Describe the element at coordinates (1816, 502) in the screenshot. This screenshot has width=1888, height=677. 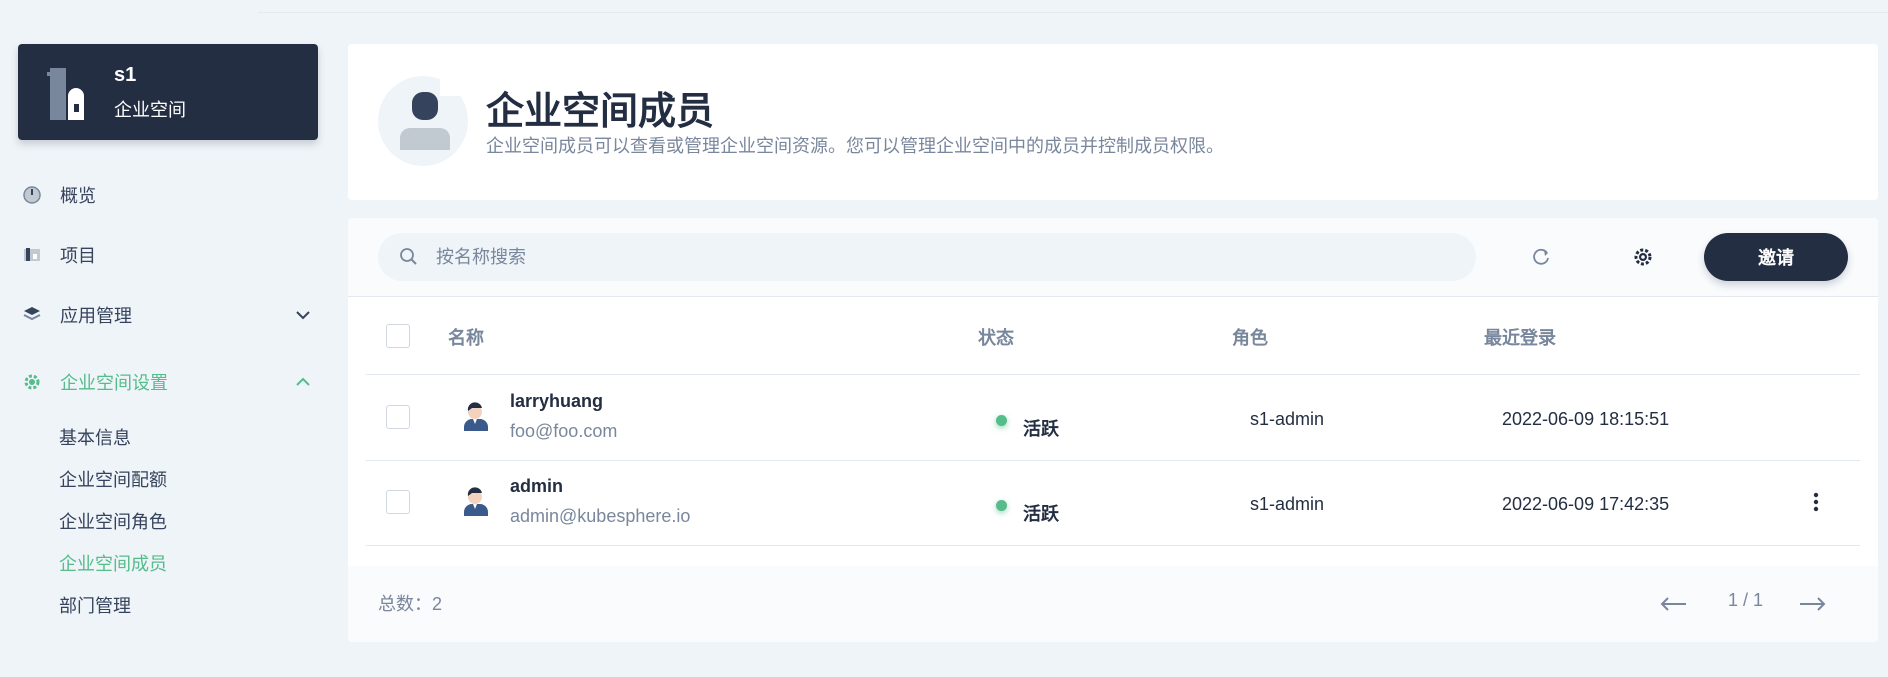
I see `more-options-icon` at that location.